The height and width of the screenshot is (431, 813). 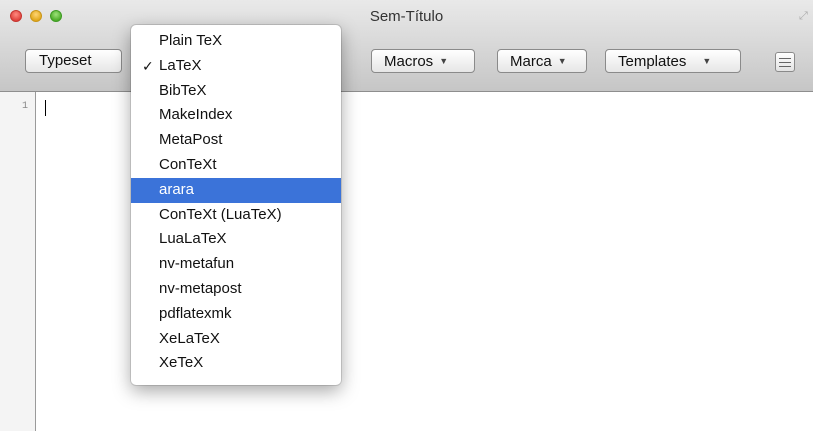 What do you see at coordinates (785, 62) in the screenshot?
I see `document-icon` at bounding box center [785, 62].